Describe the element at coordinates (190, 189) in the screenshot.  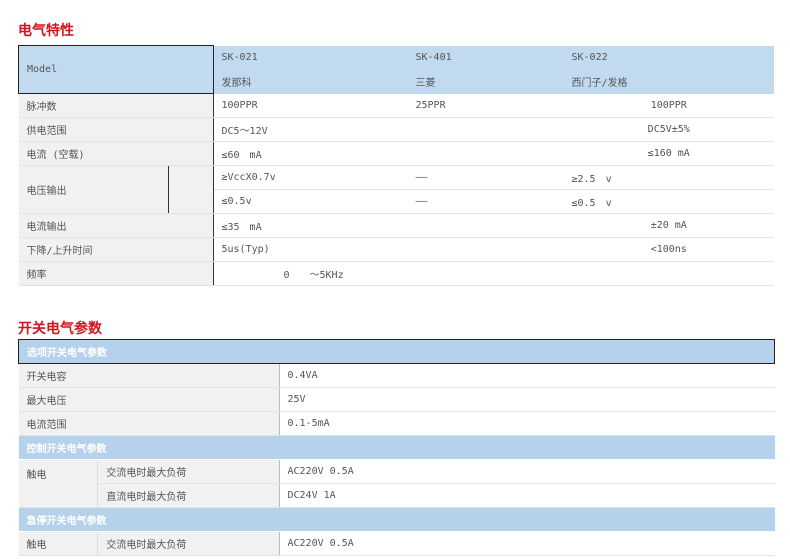
I see `label-spacer` at that location.